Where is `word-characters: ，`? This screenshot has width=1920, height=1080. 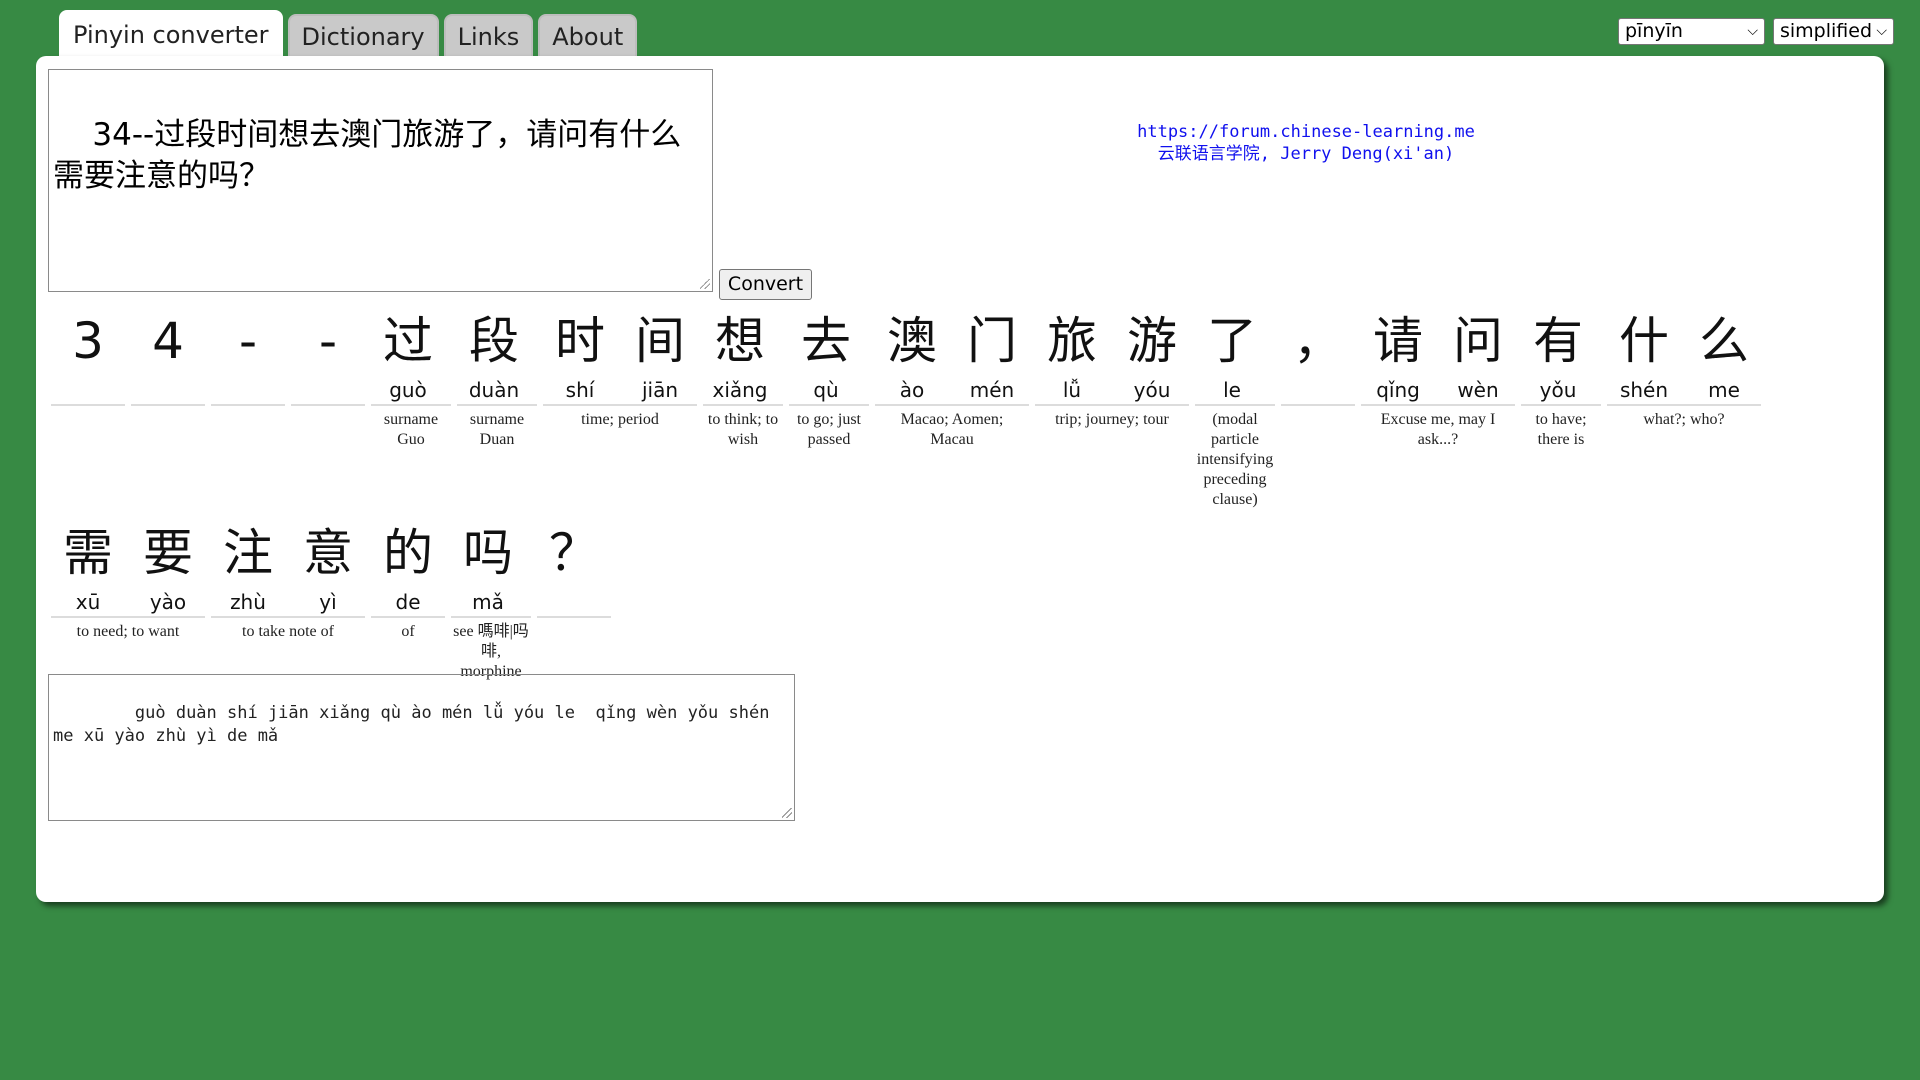
word-characters: ， is located at coordinates (1318, 356).